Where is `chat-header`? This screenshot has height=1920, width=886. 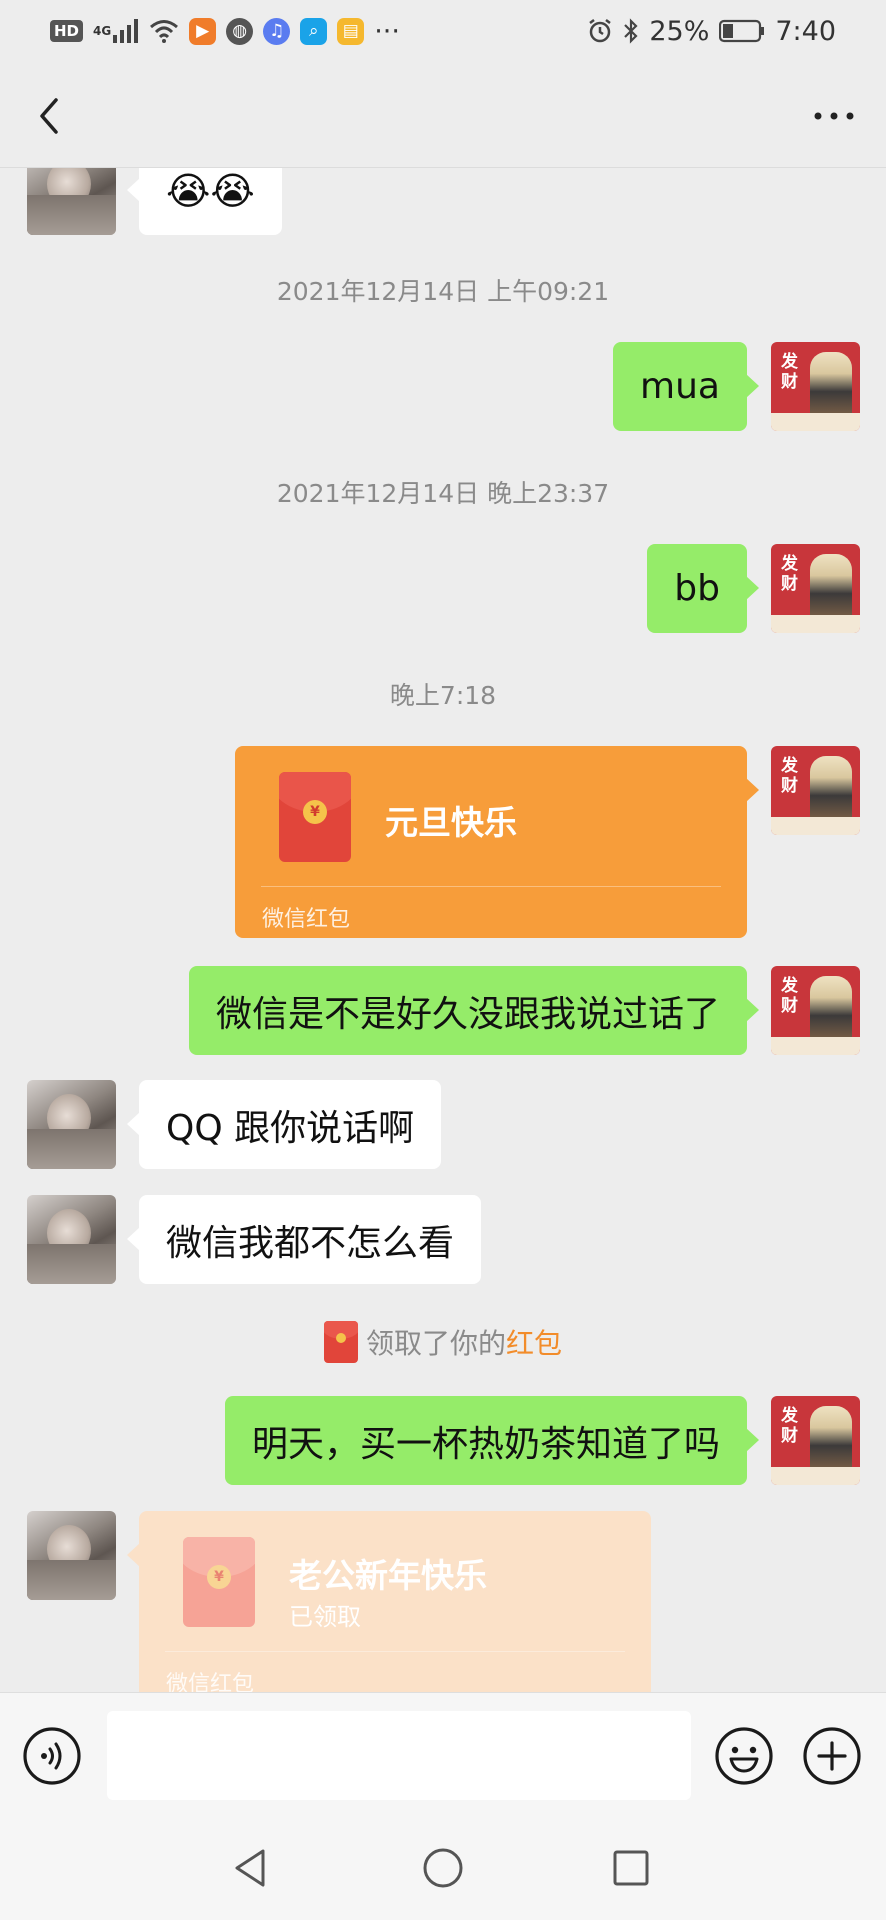 chat-header is located at coordinates (443, 115).